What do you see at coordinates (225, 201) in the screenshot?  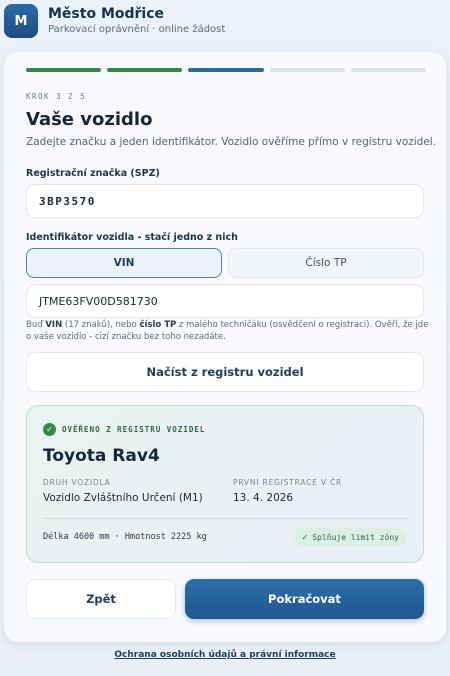 I see `plate-input: 3BP3570` at bounding box center [225, 201].